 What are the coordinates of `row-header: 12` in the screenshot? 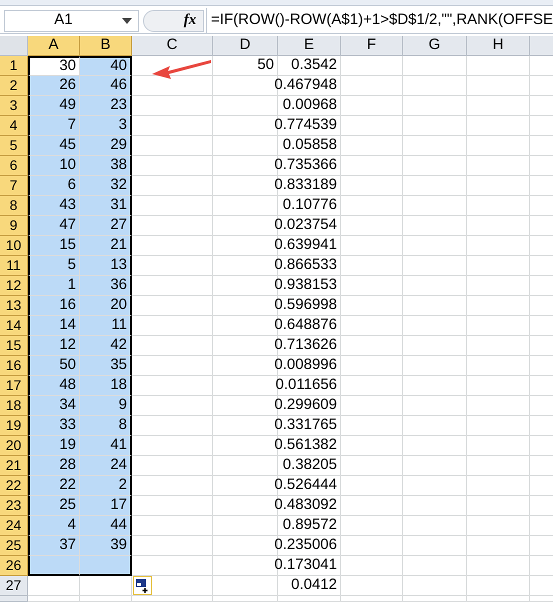 It's located at (14, 286).